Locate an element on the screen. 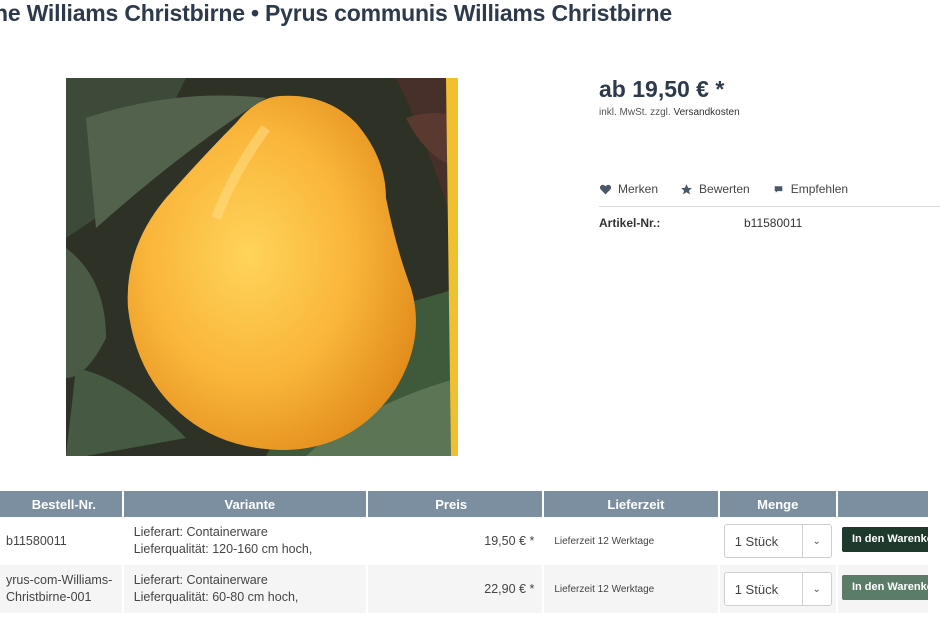 The image size is (940, 626). price-note: inkl. MwSt. zzgl. Versandkosten is located at coordinates (669, 112).